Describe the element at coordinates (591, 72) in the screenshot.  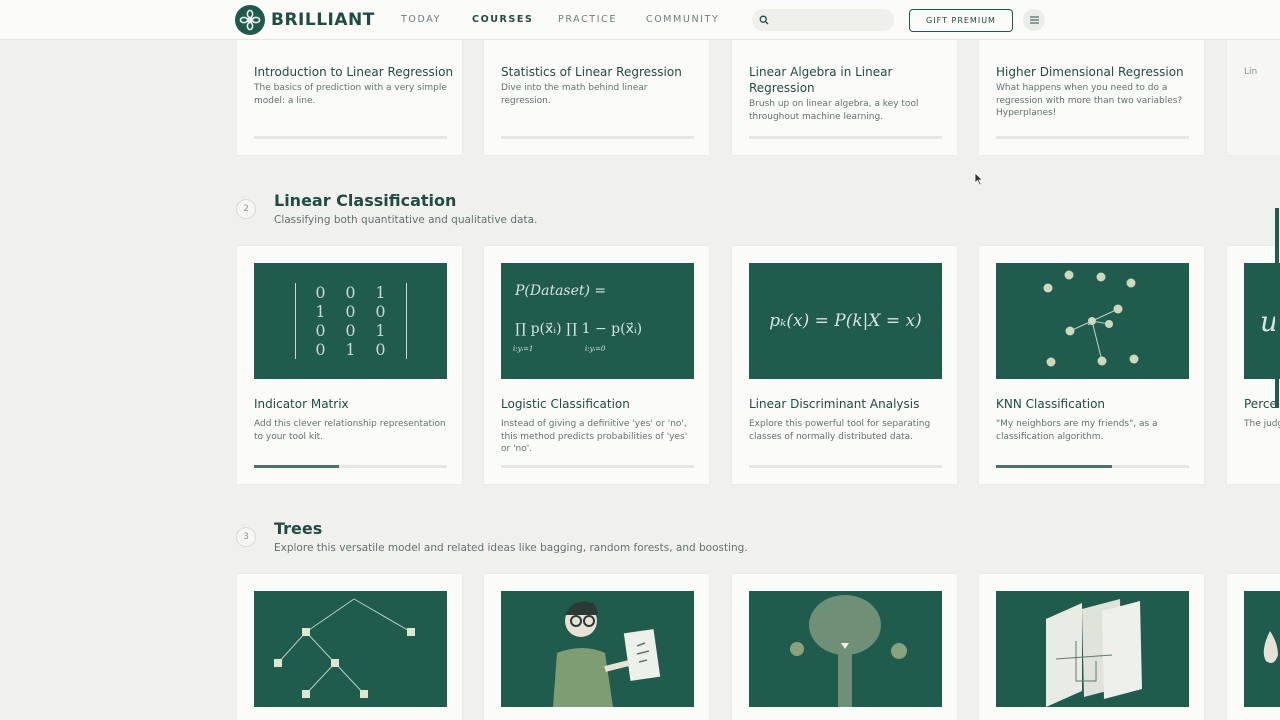
I see `card-title: Statistics of Linear Regression` at that location.